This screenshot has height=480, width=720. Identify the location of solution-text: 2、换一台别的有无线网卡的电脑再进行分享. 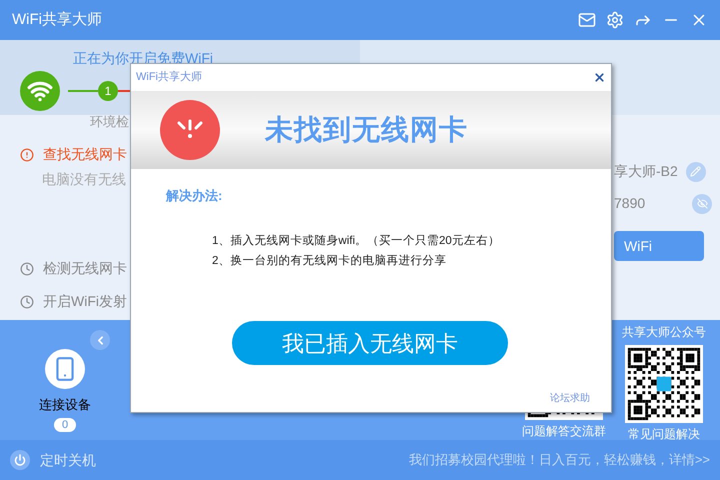
(330, 261).